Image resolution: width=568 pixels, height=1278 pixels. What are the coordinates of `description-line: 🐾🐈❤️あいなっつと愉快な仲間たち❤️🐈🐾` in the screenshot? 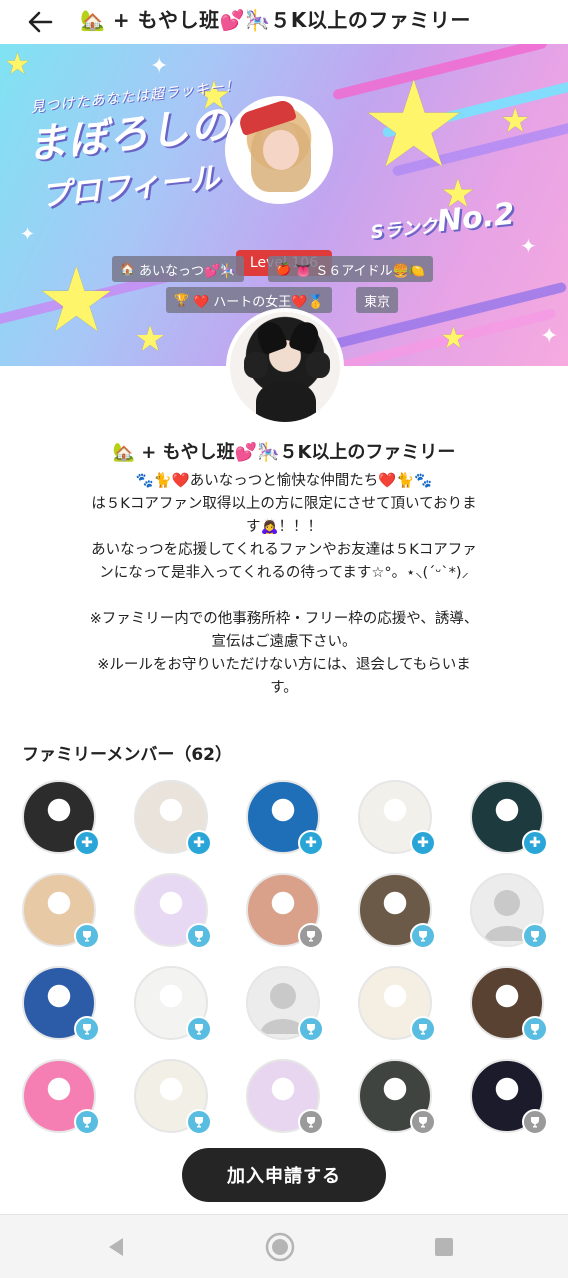 It's located at (284, 481).